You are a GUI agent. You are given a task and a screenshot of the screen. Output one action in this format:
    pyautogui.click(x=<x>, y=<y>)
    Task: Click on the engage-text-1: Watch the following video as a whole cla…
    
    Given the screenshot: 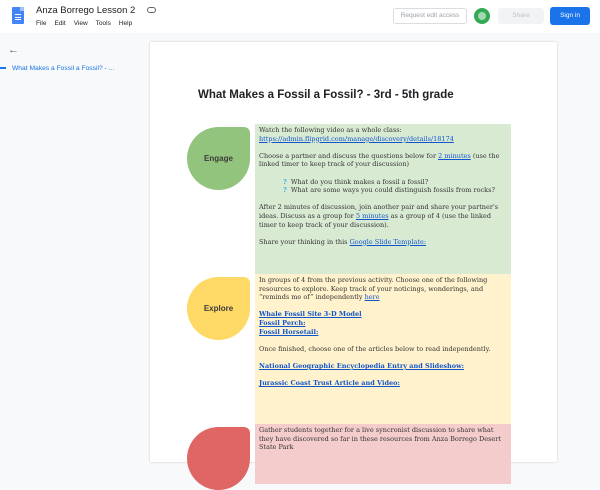 What is the action you would take?
    pyautogui.click(x=330, y=130)
    